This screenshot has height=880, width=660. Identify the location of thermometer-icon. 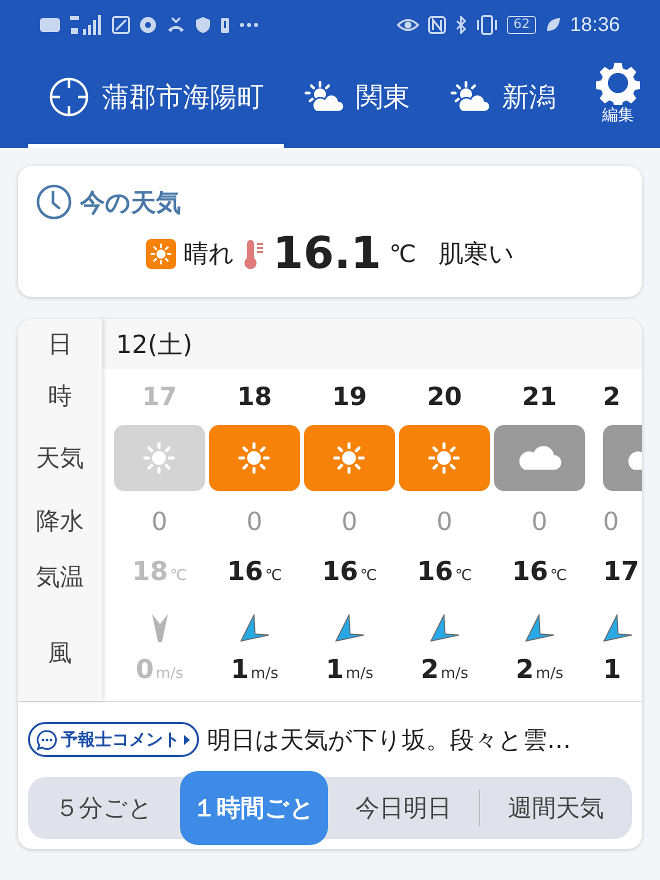
(253, 254).